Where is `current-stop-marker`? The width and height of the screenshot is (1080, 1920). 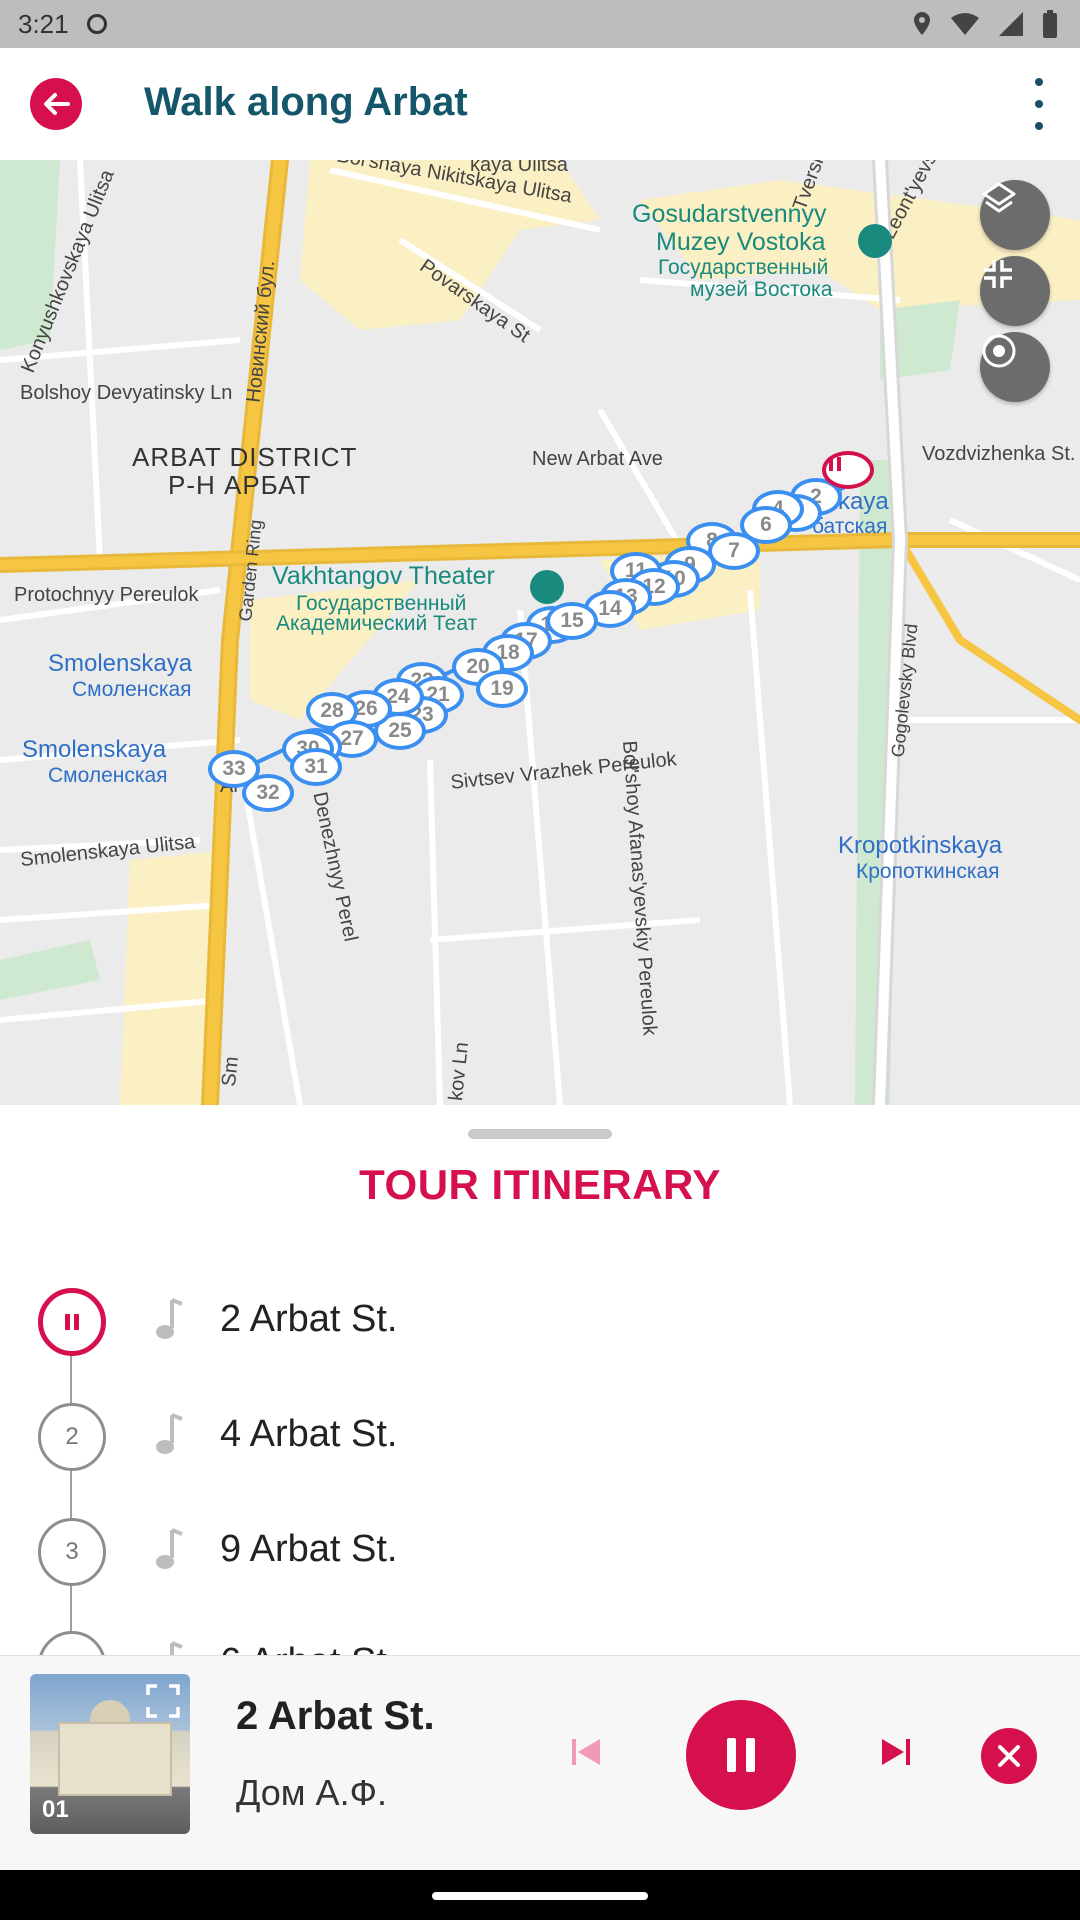 current-stop-marker is located at coordinates (848, 470).